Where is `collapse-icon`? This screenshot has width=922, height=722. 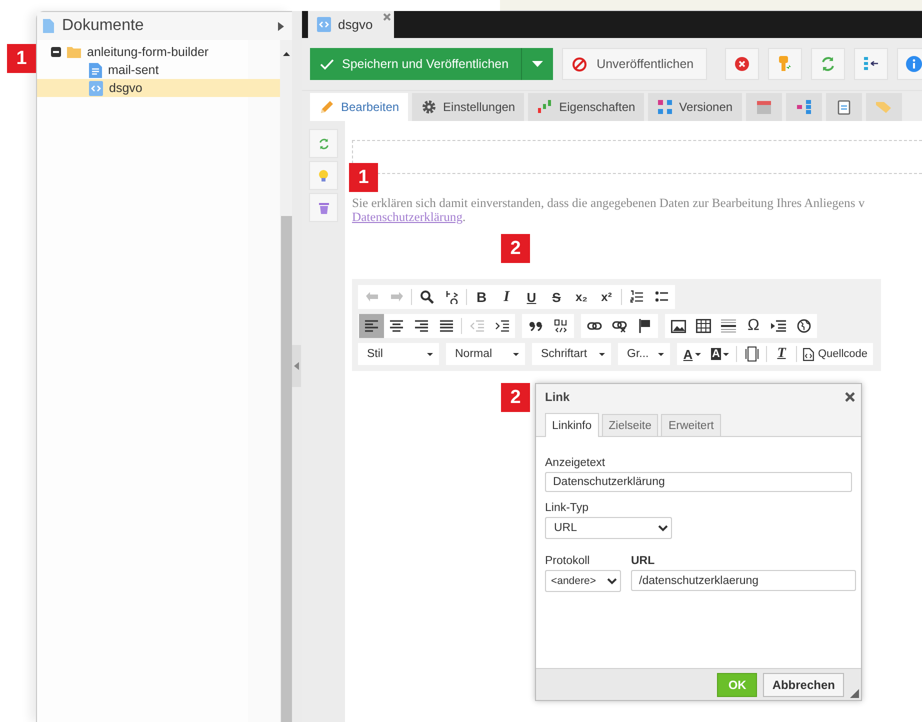 collapse-icon is located at coordinates (56, 52).